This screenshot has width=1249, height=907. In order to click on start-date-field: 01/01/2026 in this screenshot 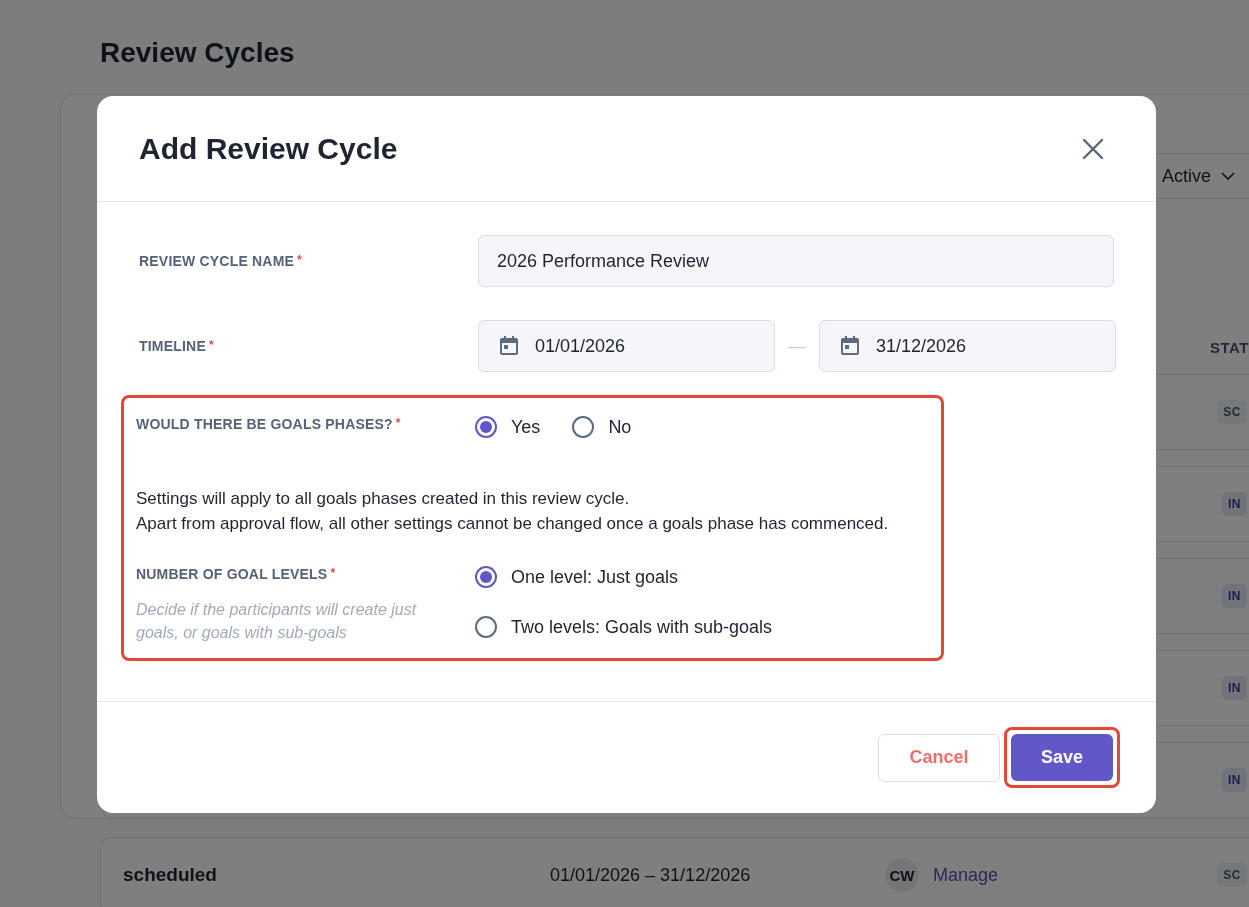, I will do `click(626, 346)`.